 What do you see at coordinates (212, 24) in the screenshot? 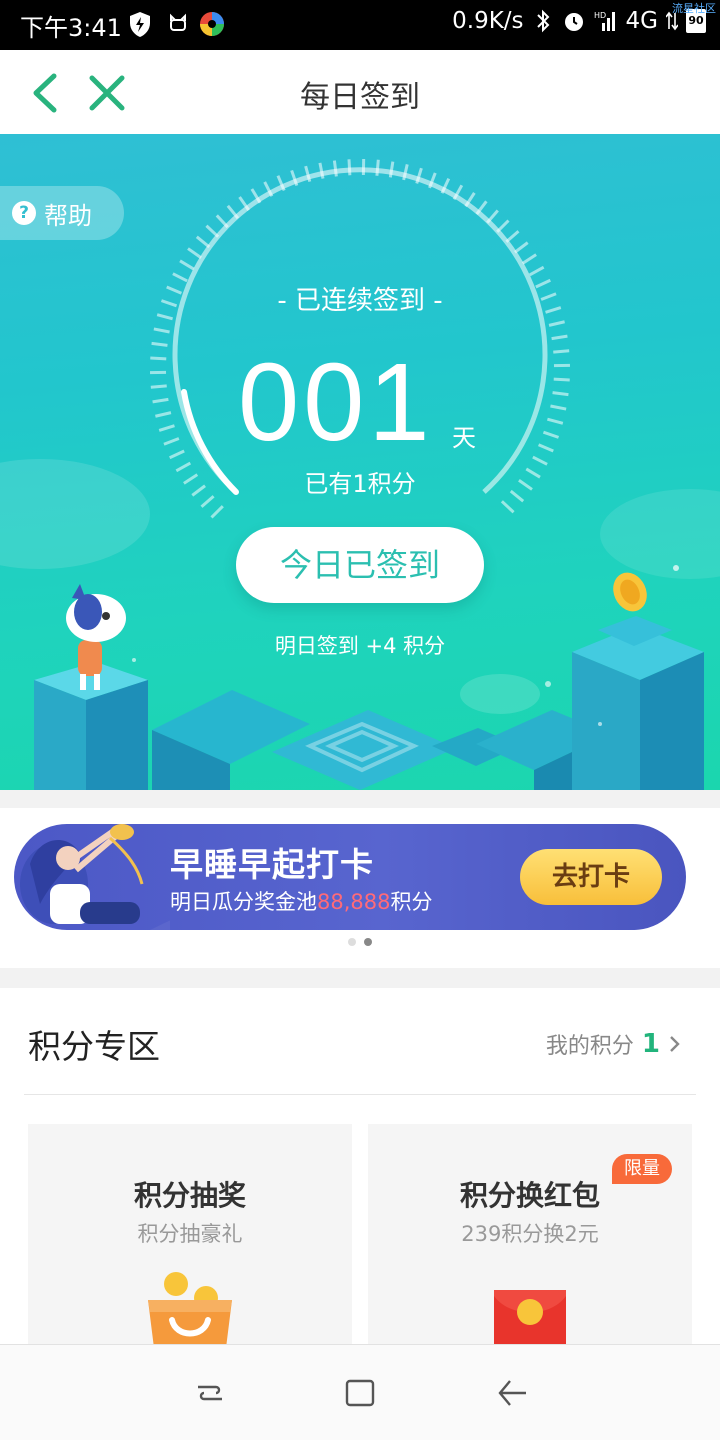
I see `app-logo-icon` at bounding box center [212, 24].